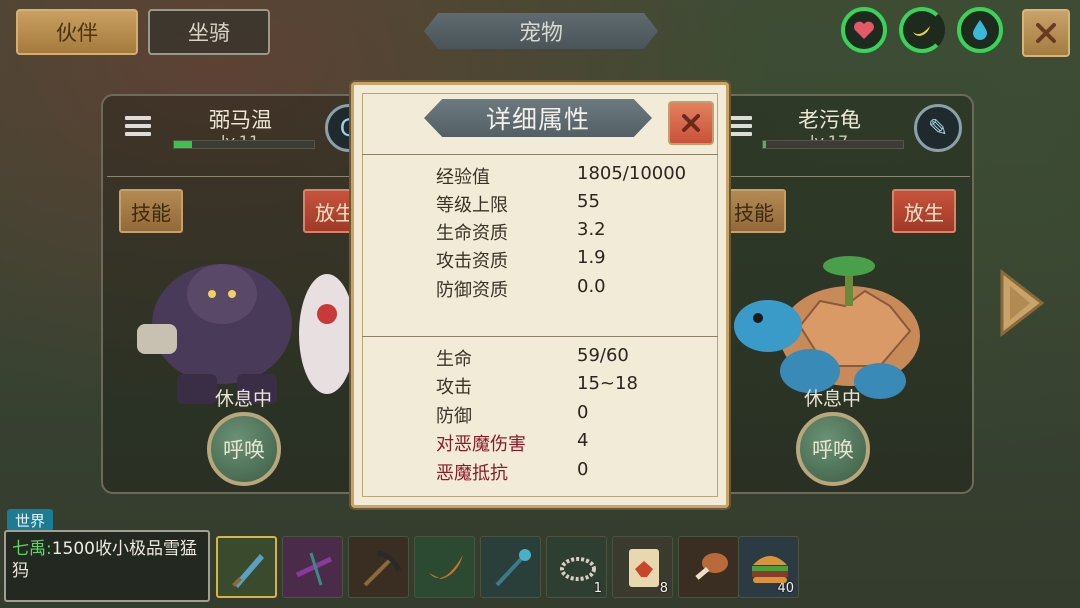 Image resolution: width=1080 pixels, height=608 pixels. What do you see at coordinates (583, 440) in the screenshot?
I see `attr-value: 4` at bounding box center [583, 440].